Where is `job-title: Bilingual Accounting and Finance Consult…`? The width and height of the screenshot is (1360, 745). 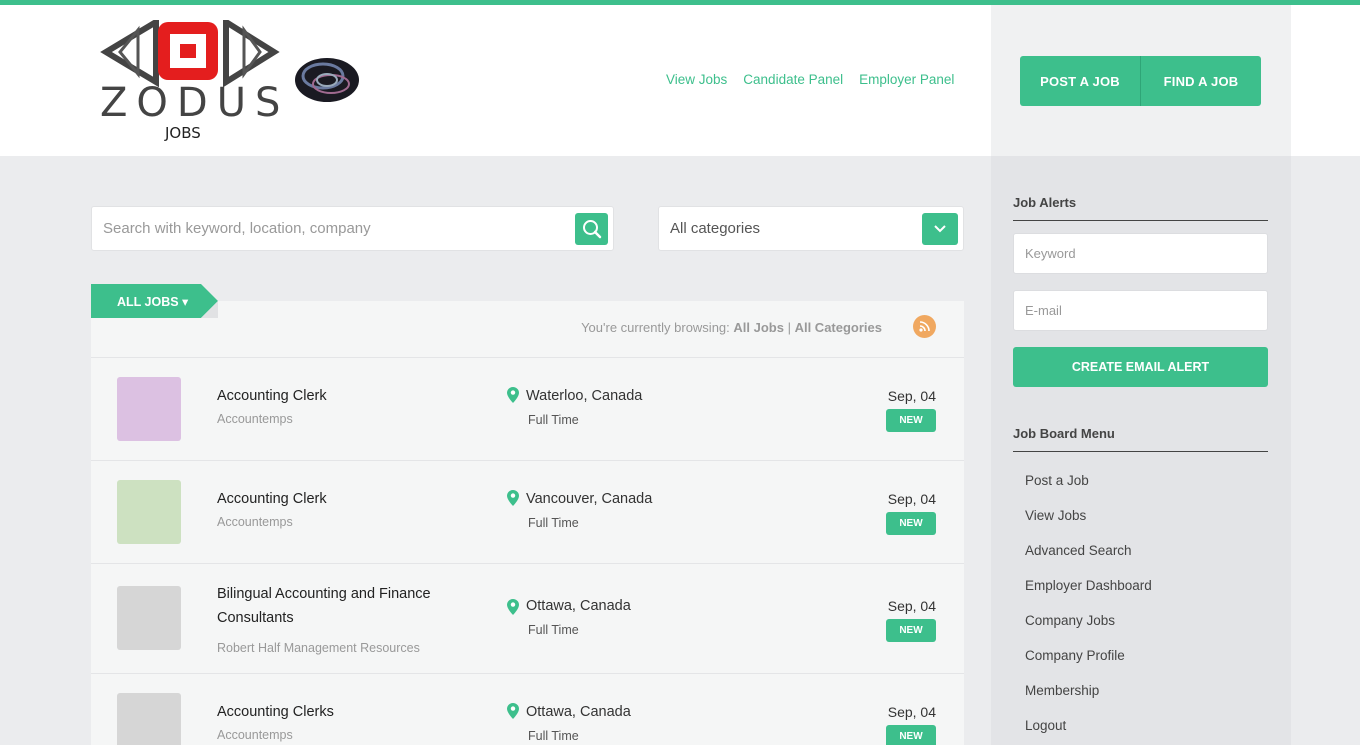 job-title: Bilingual Accounting and Finance Consult… is located at coordinates (342, 606).